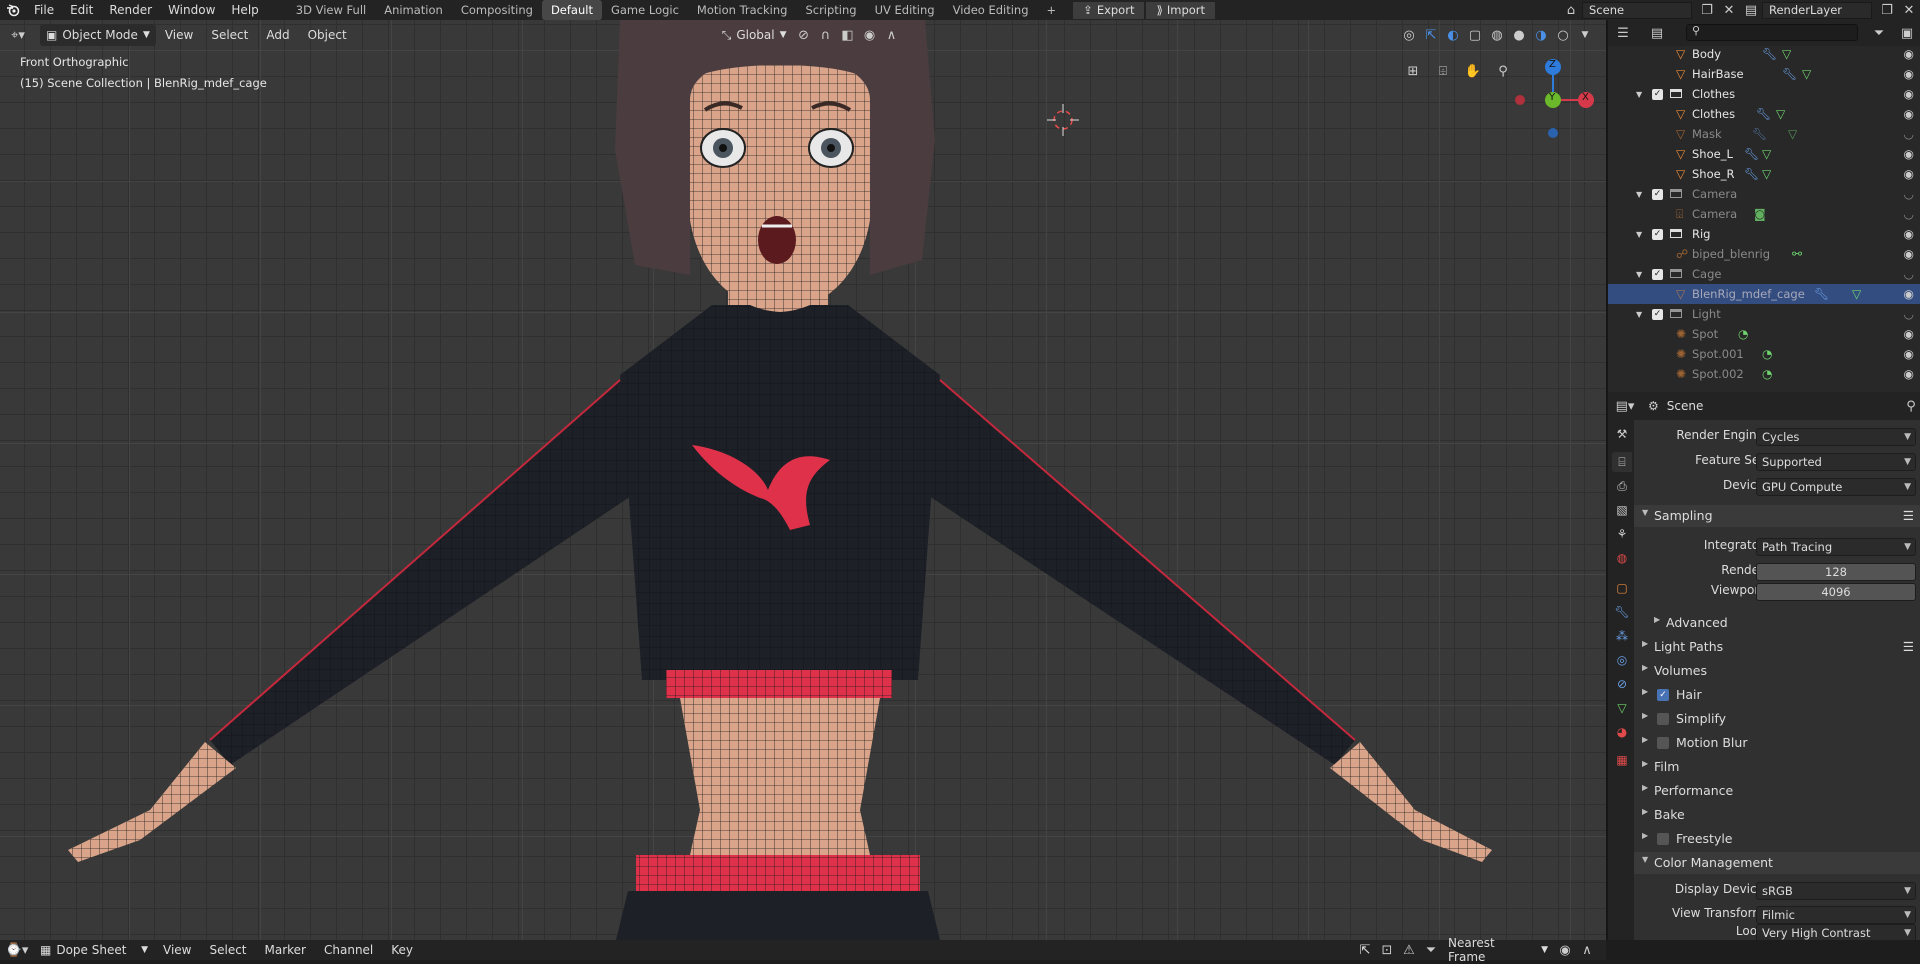 The height and width of the screenshot is (964, 1920). Describe the element at coordinates (830, 10) in the screenshot. I see `tab-scripting: Scripting` at that location.